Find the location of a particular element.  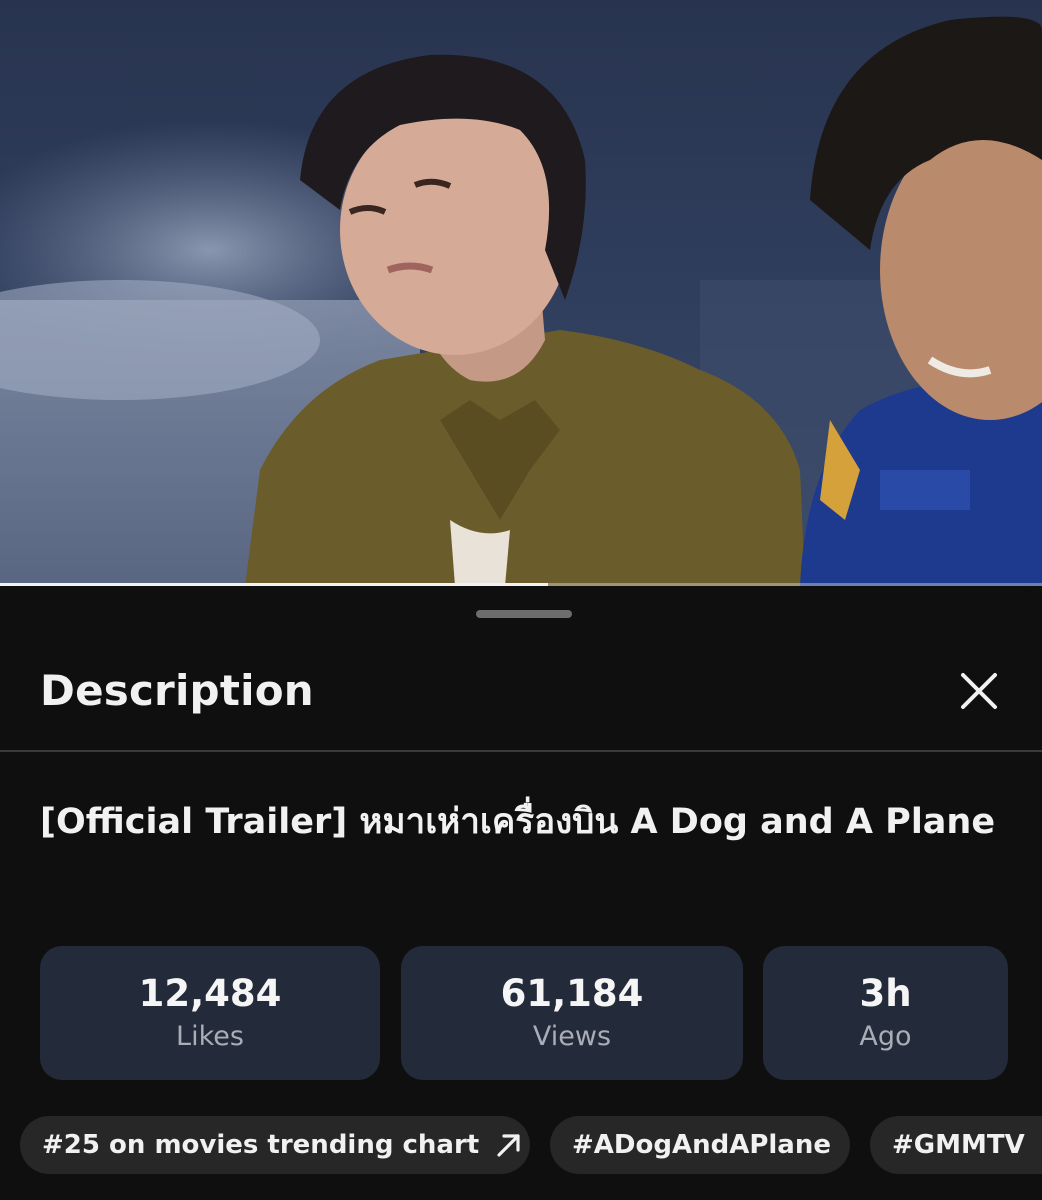

trending-chart-chip: #25 on movies trending chart is located at coordinates (275, 1145).